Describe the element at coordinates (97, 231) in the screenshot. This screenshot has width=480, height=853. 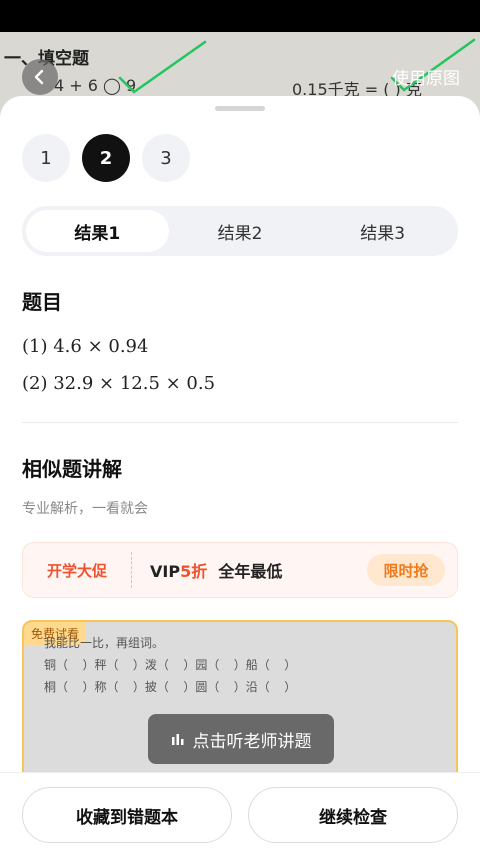
I see `tab-result-1: 结果1` at that location.